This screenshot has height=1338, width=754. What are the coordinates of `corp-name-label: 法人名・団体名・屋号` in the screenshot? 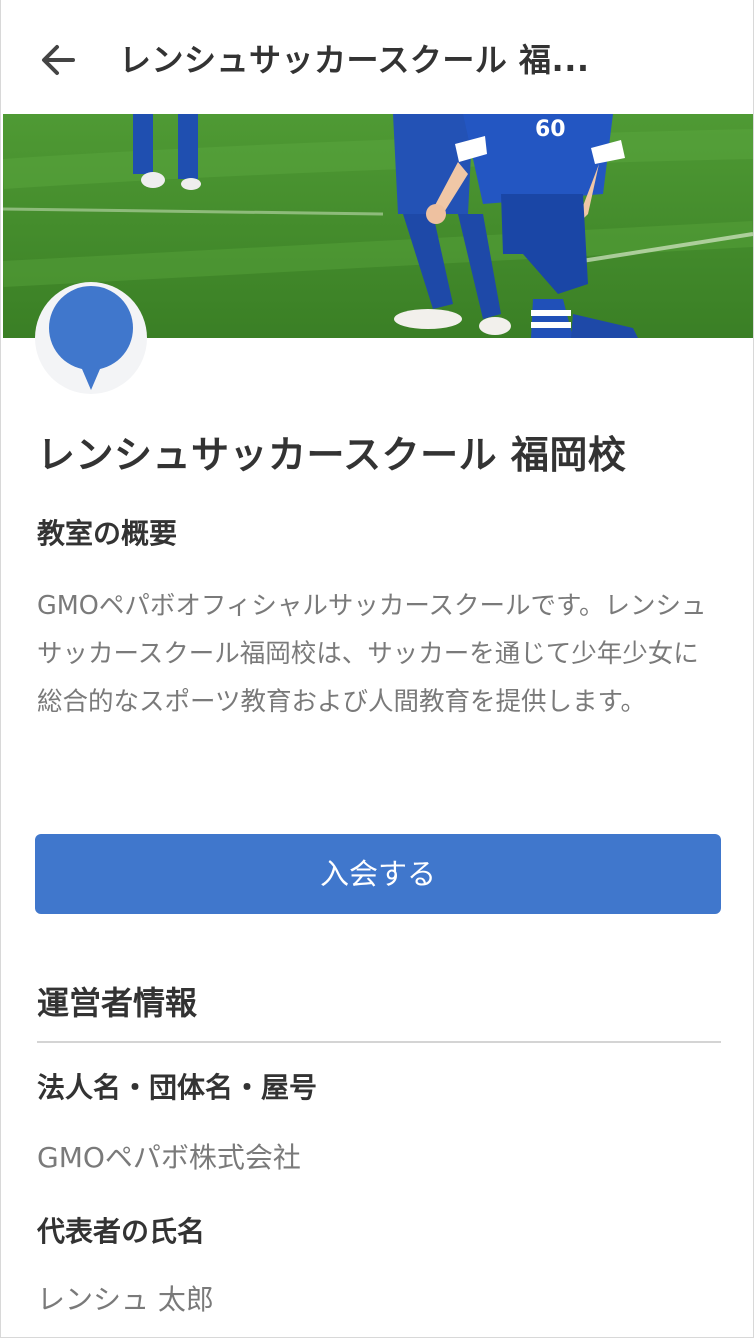 It's located at (177, 1087).